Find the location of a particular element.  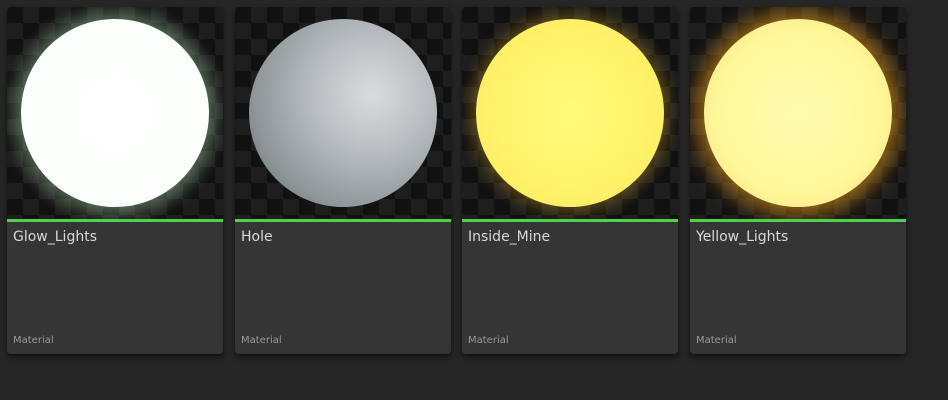

asset-name: Glow_Lights is located at coordinates (55, 237).